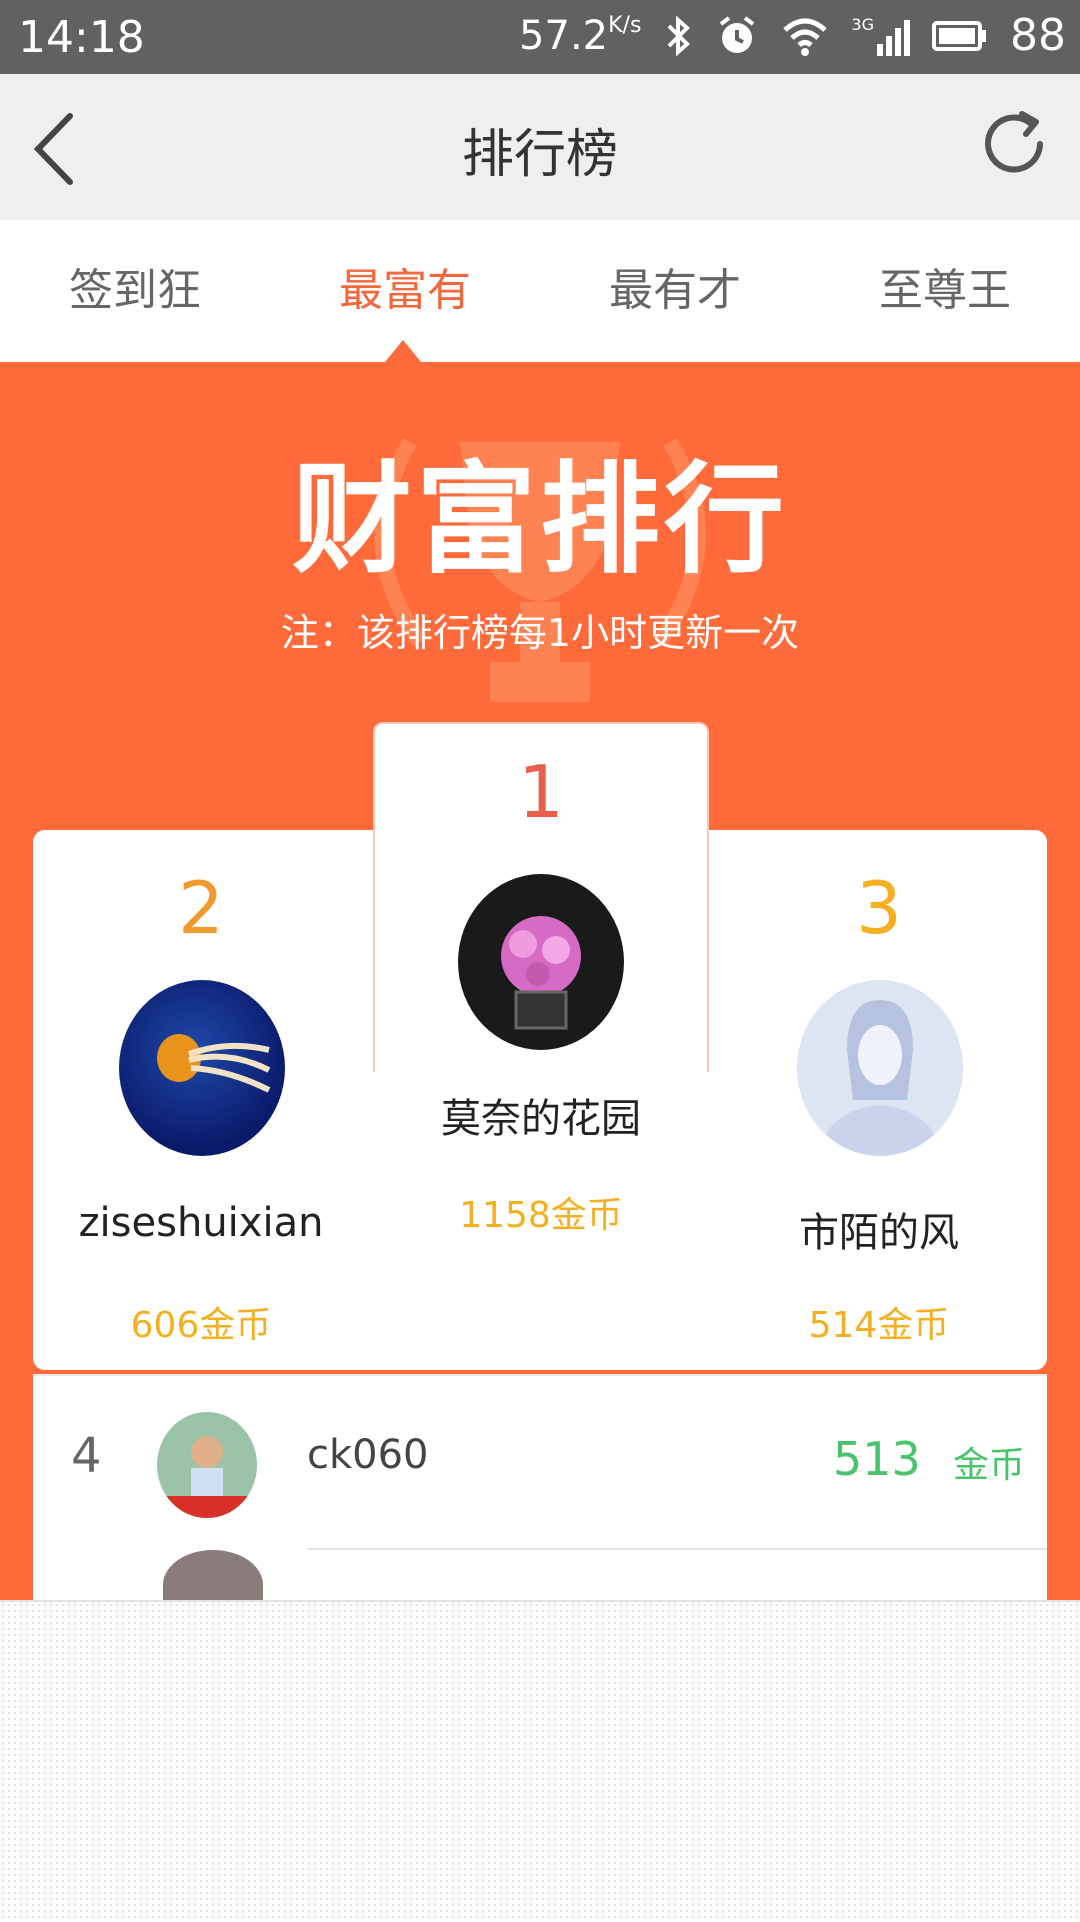  What do you see at coordinates (877, 1459) in the screenshot?
I see `list-value: 513` at bounding box center [877, 1459].